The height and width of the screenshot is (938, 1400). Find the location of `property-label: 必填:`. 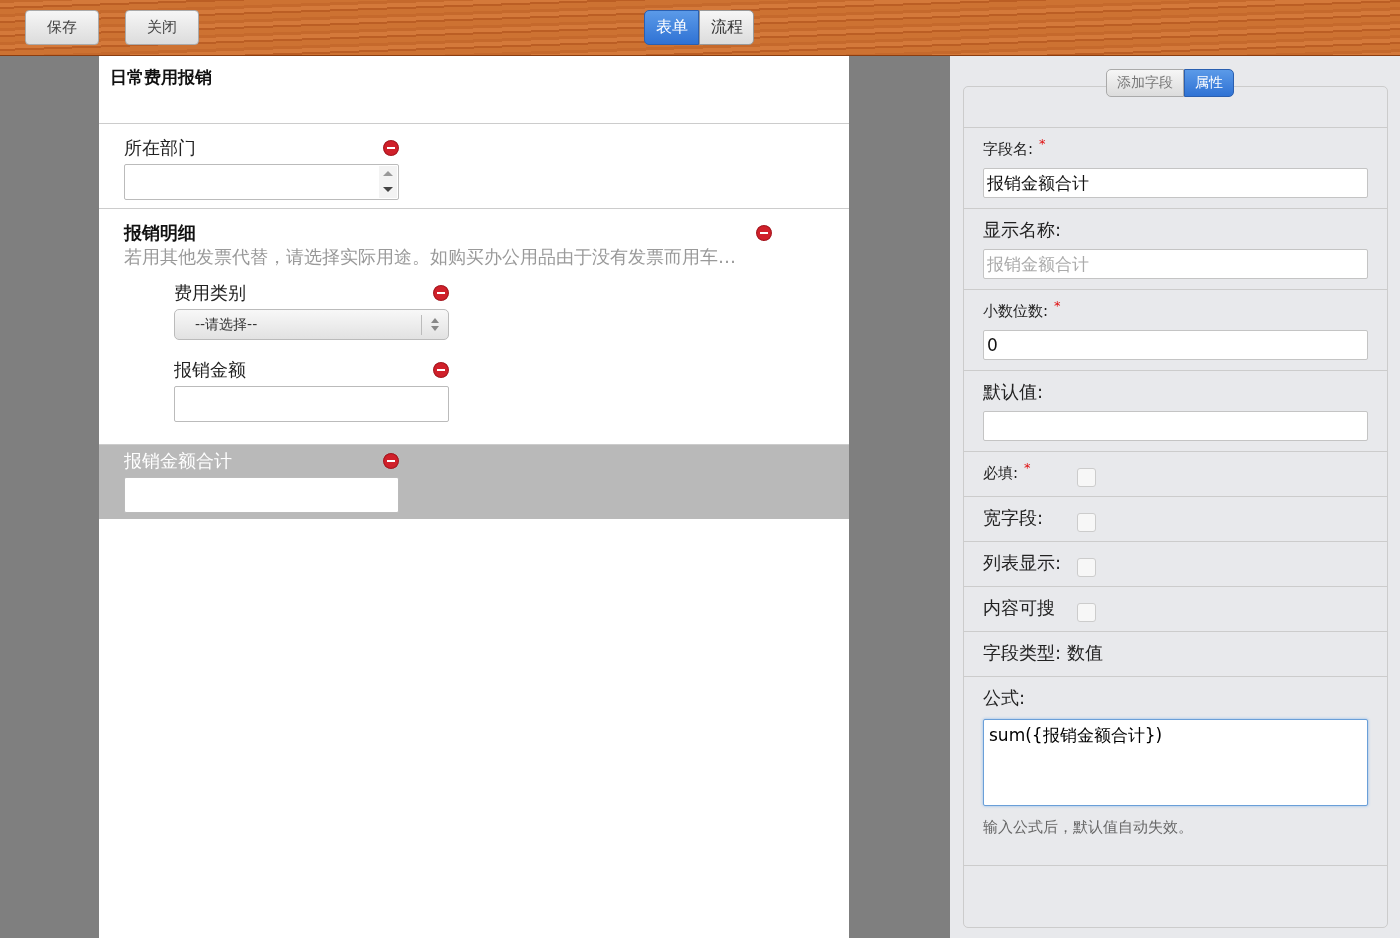

property-label: 必填: is located at coordinates (1001, 473).